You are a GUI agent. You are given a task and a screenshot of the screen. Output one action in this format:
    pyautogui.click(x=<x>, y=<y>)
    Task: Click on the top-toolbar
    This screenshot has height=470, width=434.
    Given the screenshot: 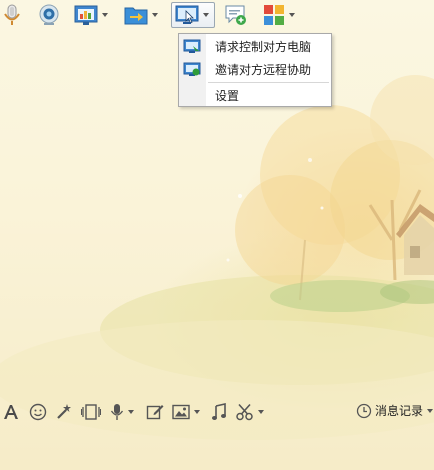 What is the action you would take?
    pyautogui.click(x=217, y=16)
    